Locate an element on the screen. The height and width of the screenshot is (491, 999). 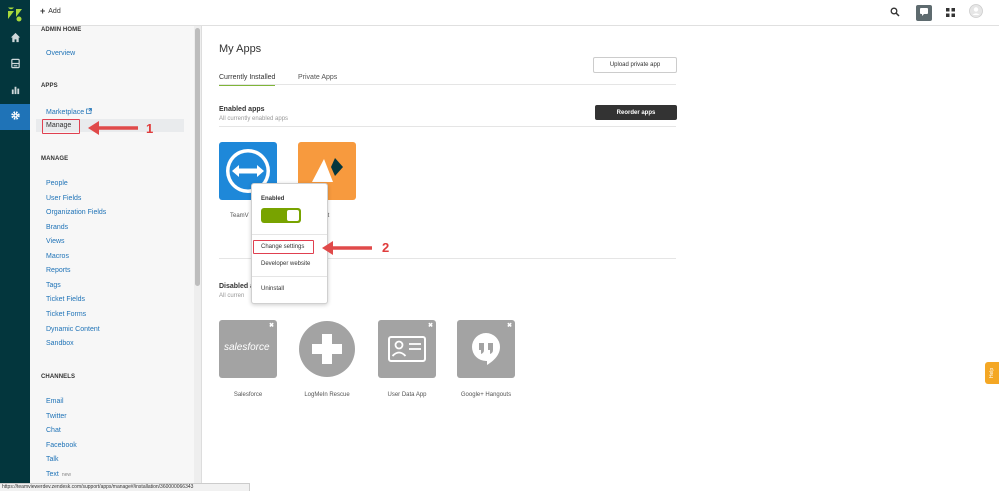
step-2-label: 2 is located at coordinates (386, 247).